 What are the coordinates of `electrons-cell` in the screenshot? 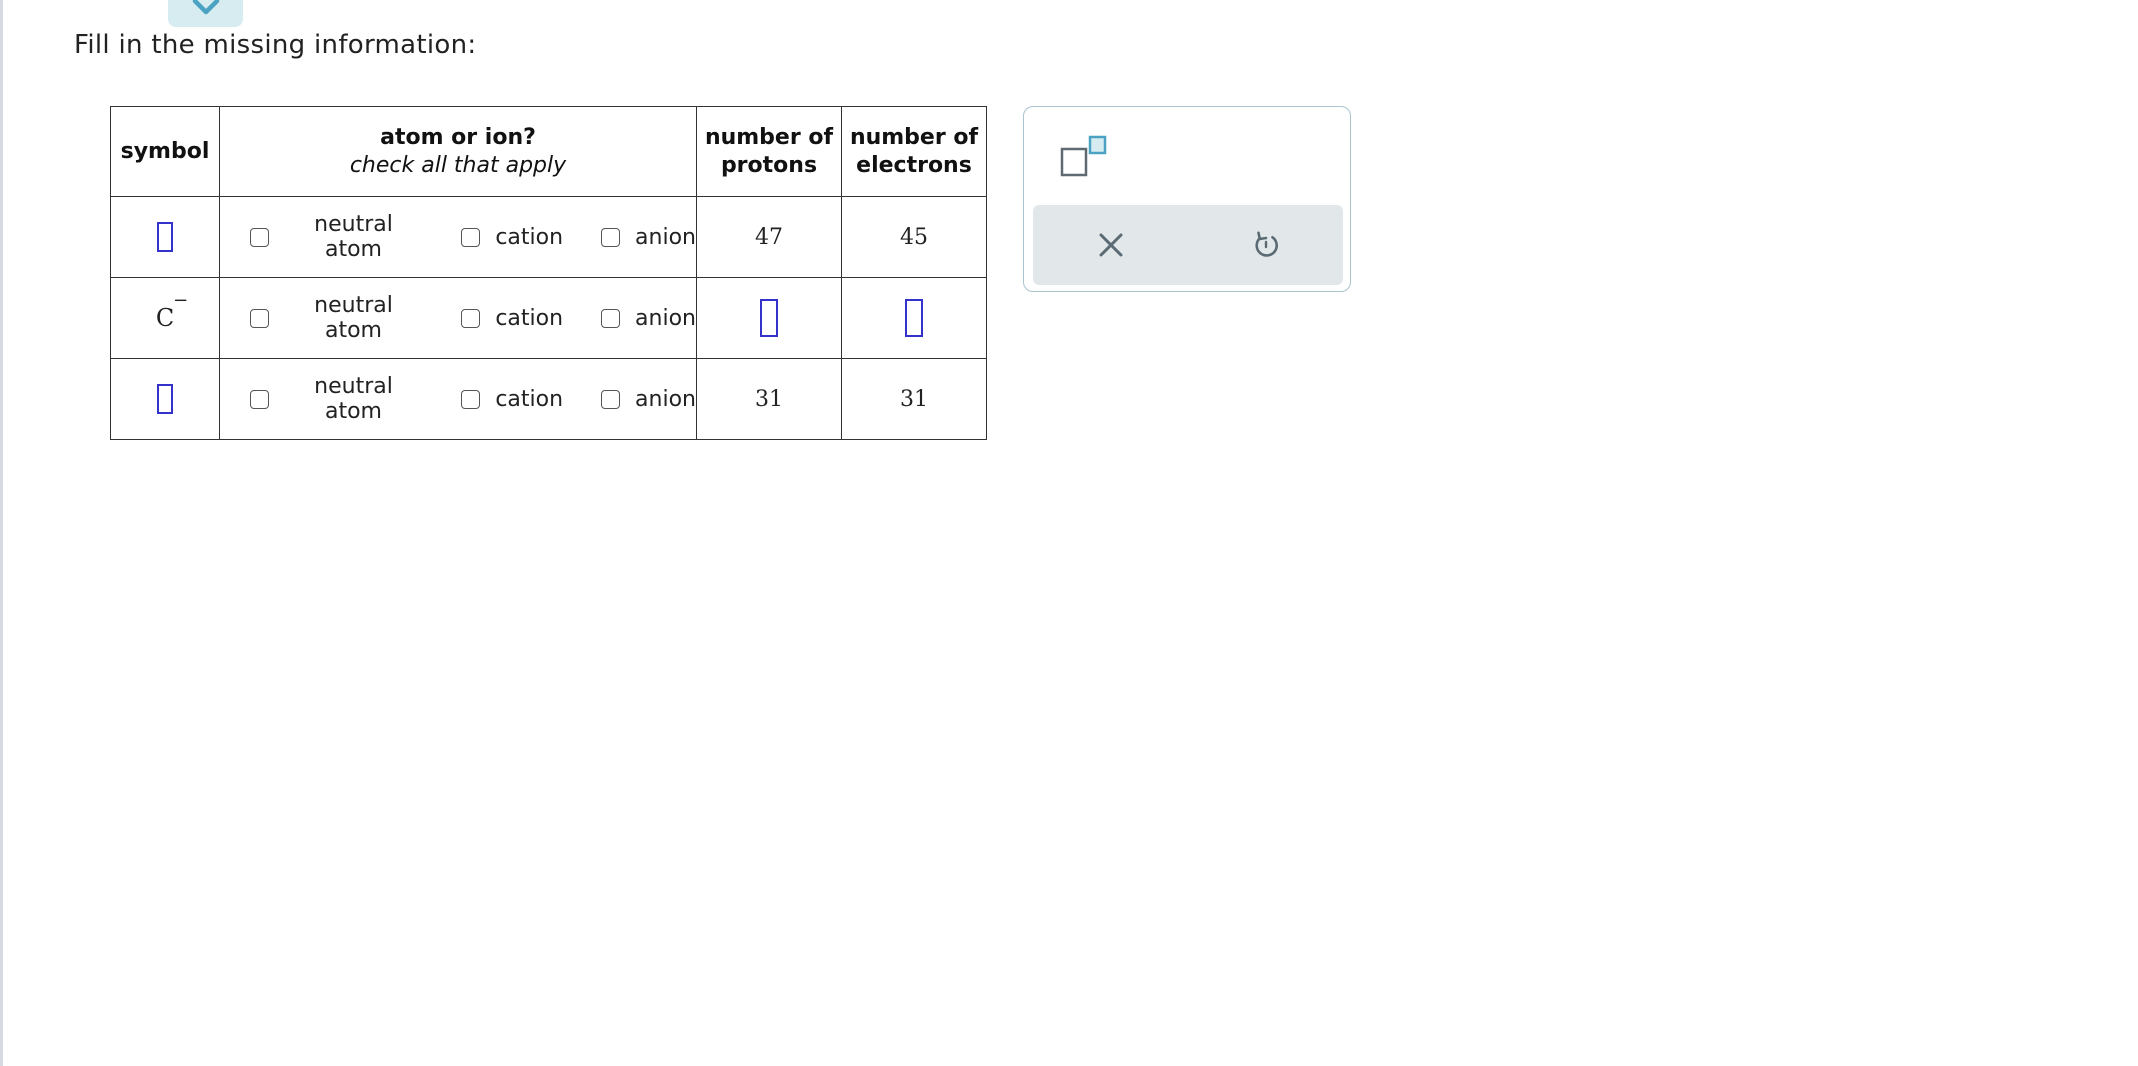 It's located at (914, 318).